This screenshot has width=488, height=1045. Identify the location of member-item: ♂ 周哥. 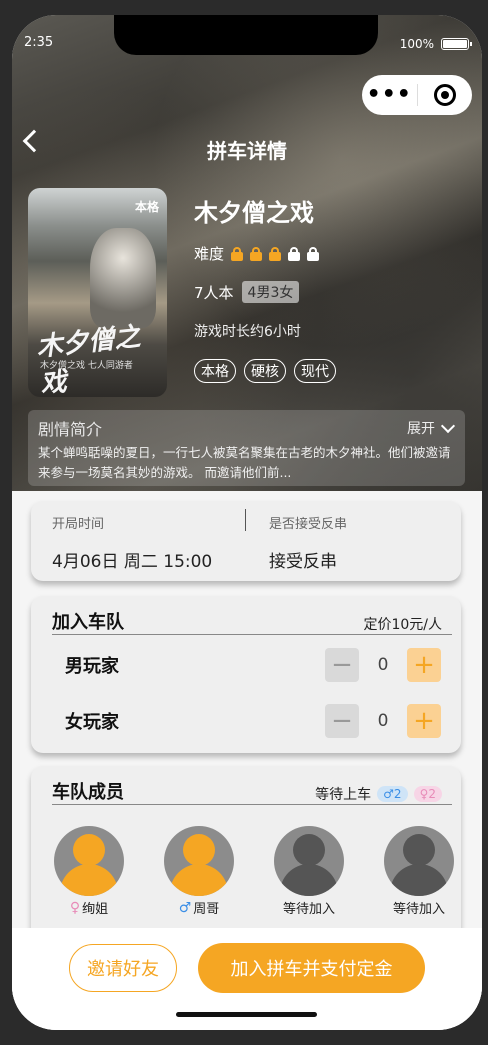
(199, 871).